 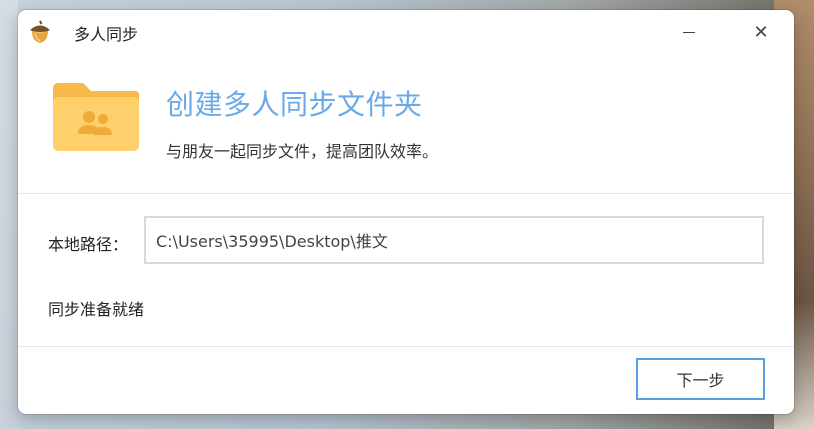 What do you see at coordinates (406, 32) in the screenshot?
I see `title-bar: 多人同步 ✕` at bounding box center [406, 32].